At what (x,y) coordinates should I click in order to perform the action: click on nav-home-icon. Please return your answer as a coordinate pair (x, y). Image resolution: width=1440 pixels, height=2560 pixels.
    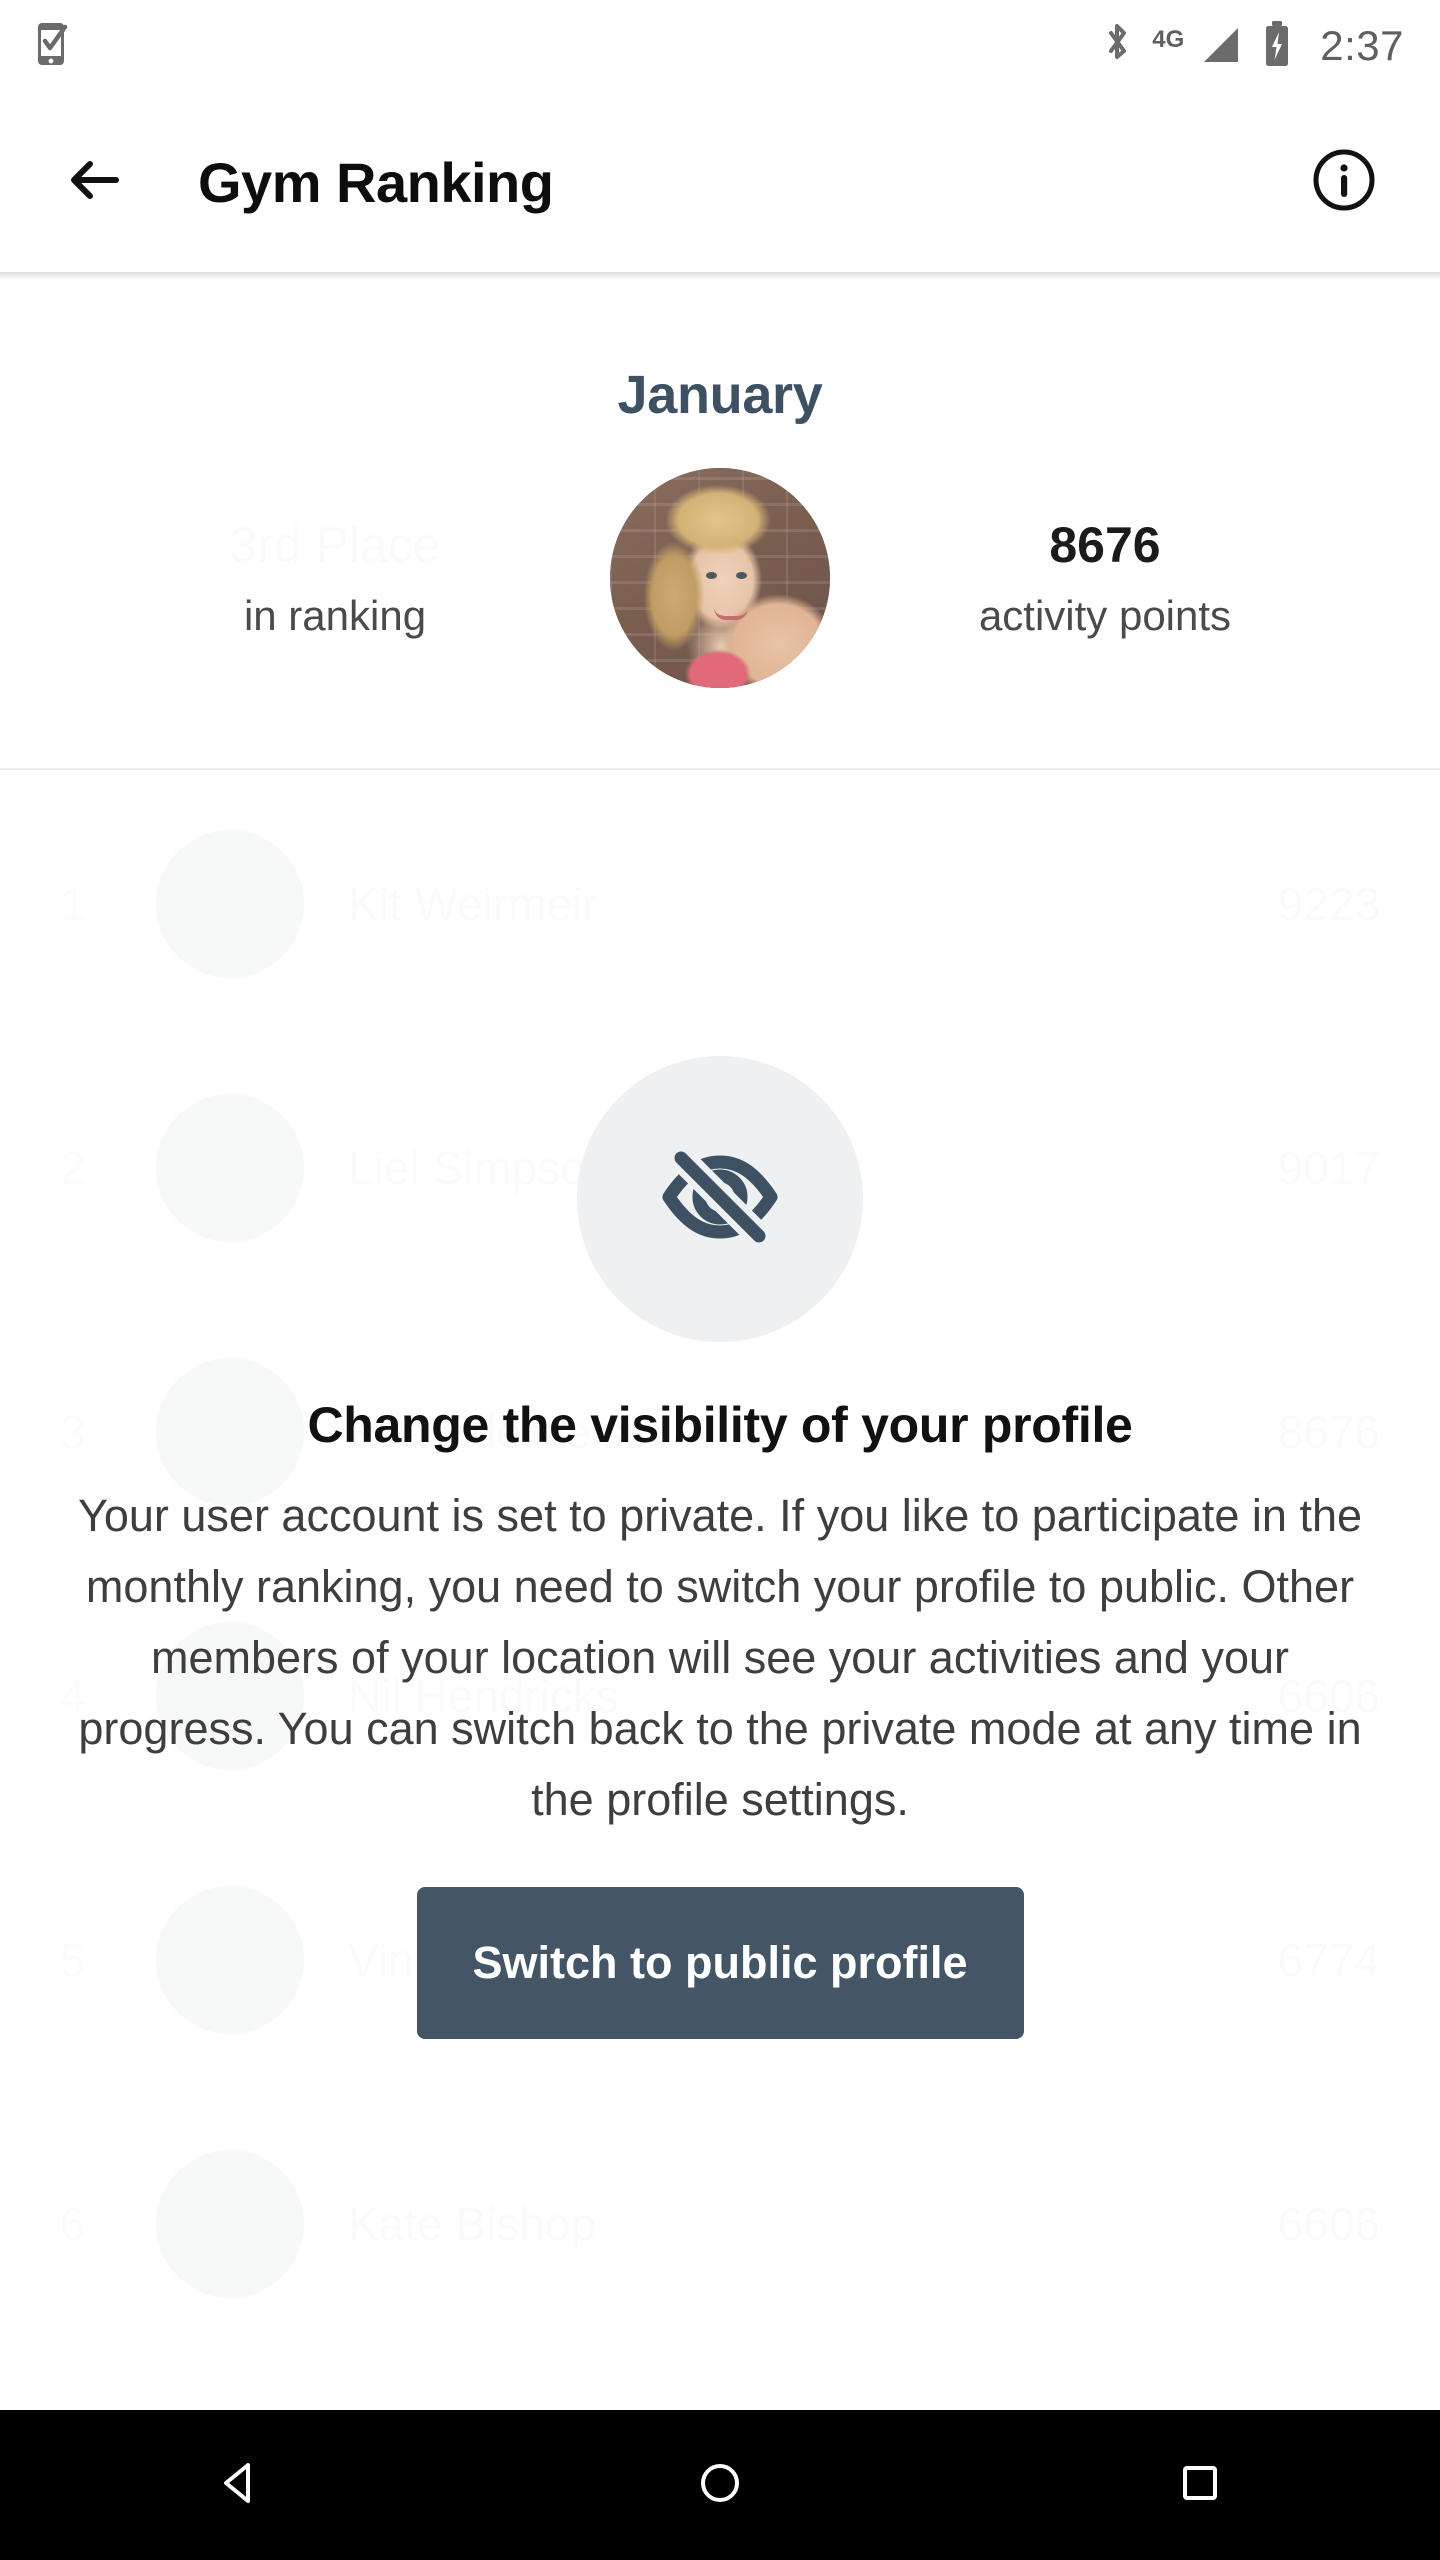
    Looking at the image, I should click on (720, 2485).